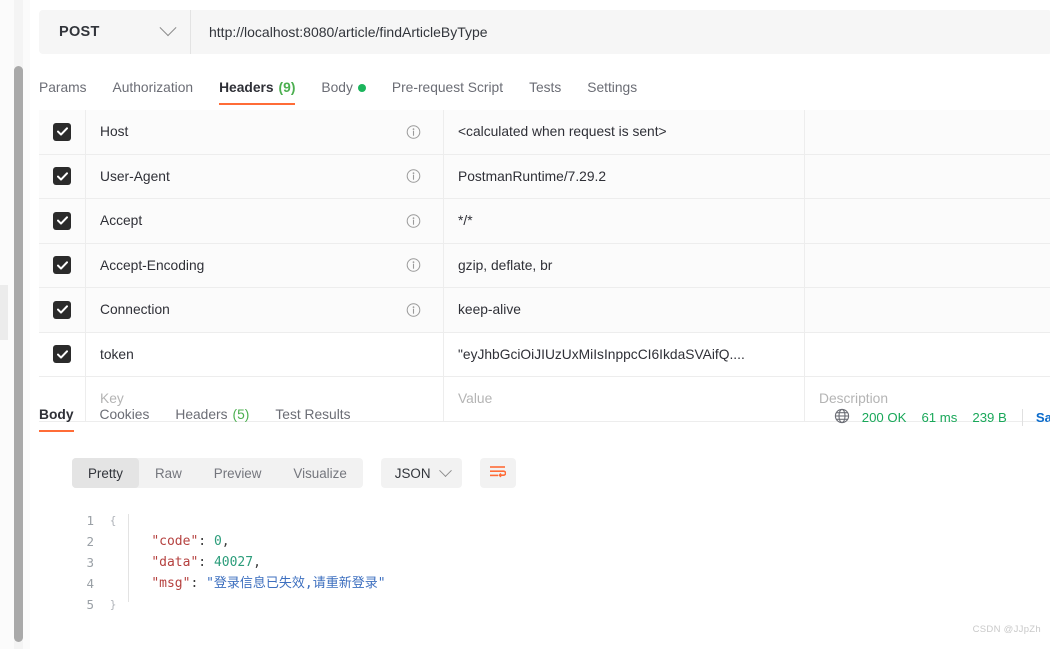  Describe the element at coordinates (90, 583) in the screenshot. I see `line-number: 4` at that location.